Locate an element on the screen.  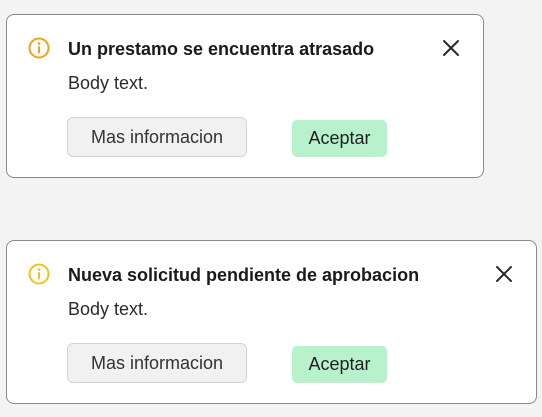
alert-title: Un prestamo se encuentra atrasado is located at coordinates (221, 49).